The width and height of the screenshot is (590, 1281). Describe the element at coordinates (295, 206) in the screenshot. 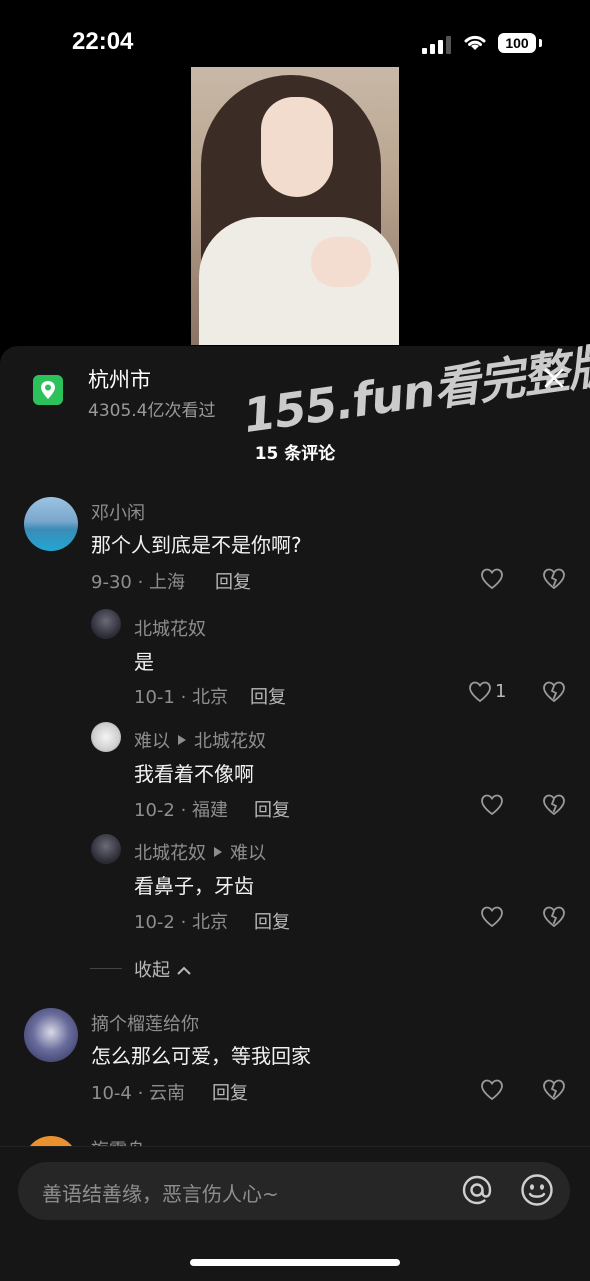

I see `video-preview` at that location.